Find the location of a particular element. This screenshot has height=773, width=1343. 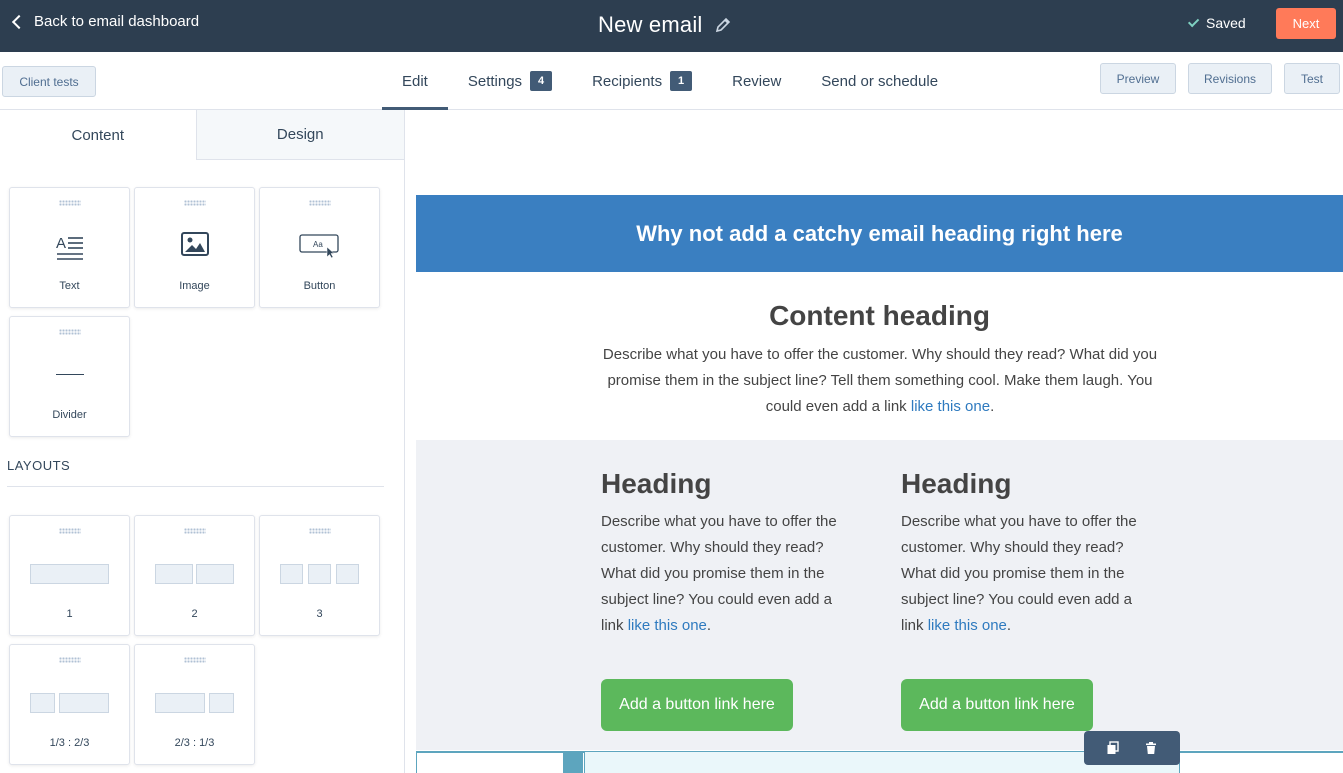

pencil-icon is located at coordinates (723, 25).